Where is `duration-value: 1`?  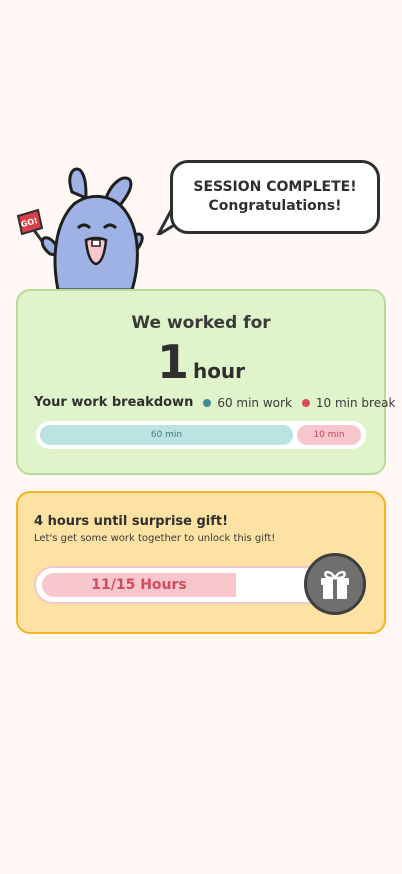
duration-value: 1 is located at coordinates (172, 362).